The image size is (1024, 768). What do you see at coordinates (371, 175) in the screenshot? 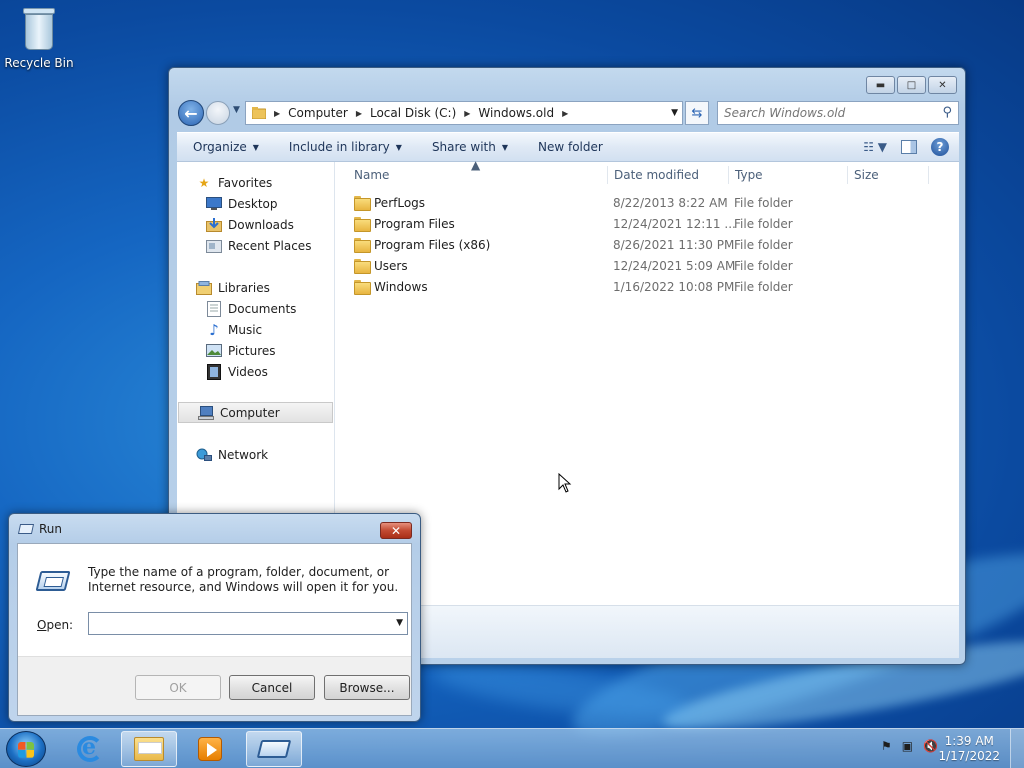
I see `column-header-name: Name` at bounding box center [371, 175].